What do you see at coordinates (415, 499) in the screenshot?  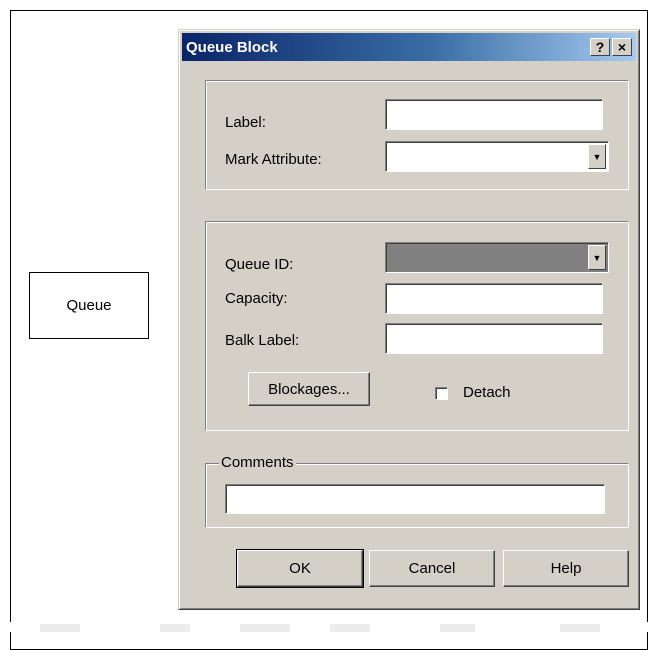 I see `comments-input` at bounding box center [415, 499].